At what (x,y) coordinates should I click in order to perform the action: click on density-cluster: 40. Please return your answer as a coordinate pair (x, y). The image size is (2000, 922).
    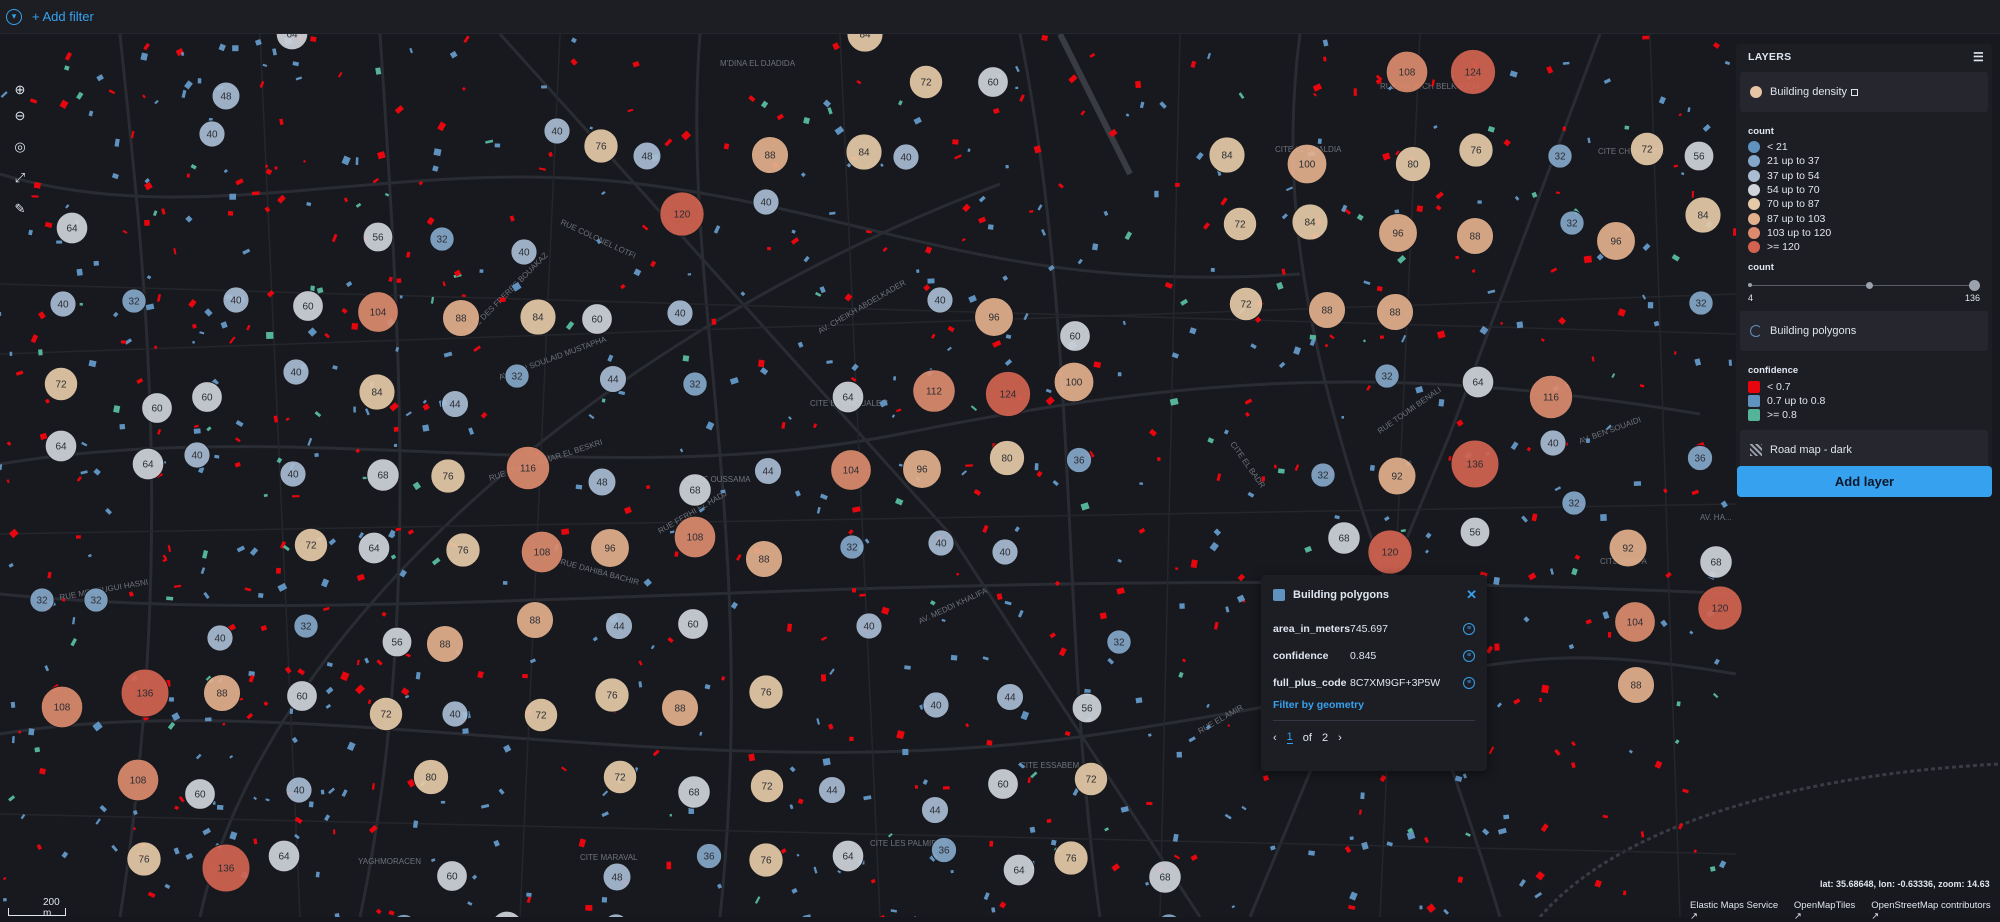
    Looking at the image, I should click on (524, 252).